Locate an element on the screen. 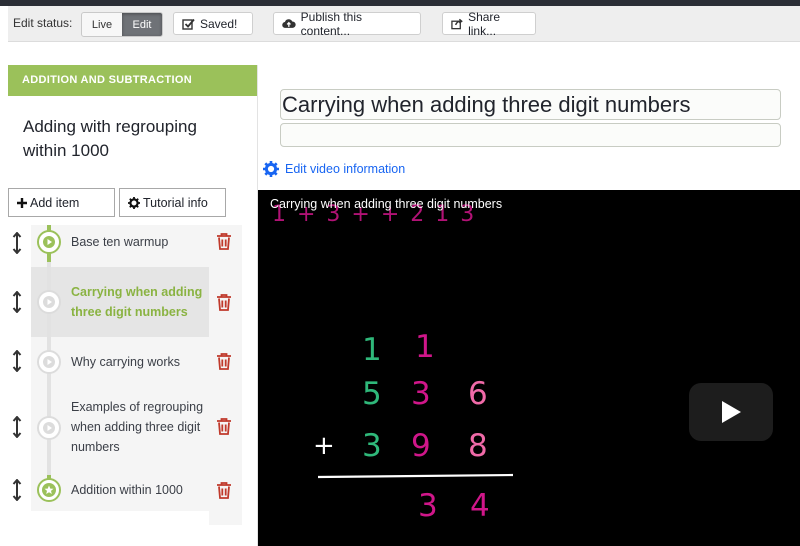 The width and height of the screenshot is (800, 546). tutorial-item: Carrying when adding three digit numbers is located at coordinates (133, 302).